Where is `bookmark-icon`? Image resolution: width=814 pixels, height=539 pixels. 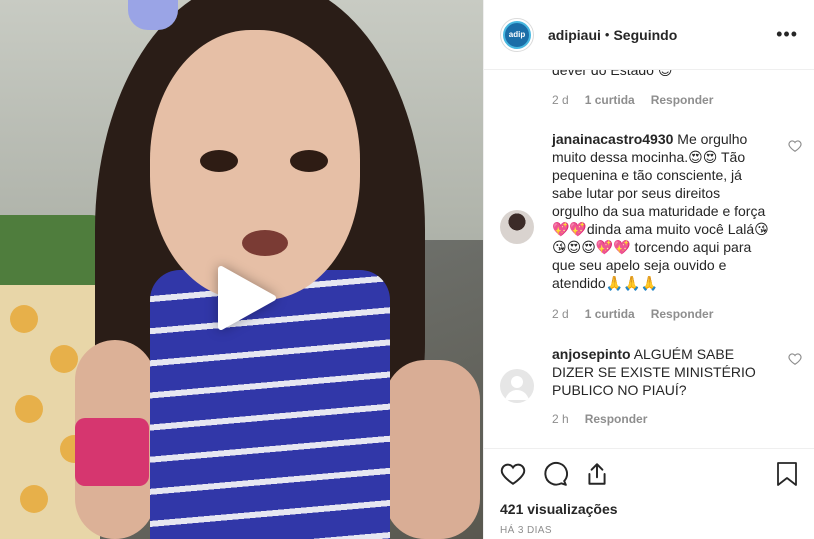
bookmark-icon is located at coordinates (787, 474).